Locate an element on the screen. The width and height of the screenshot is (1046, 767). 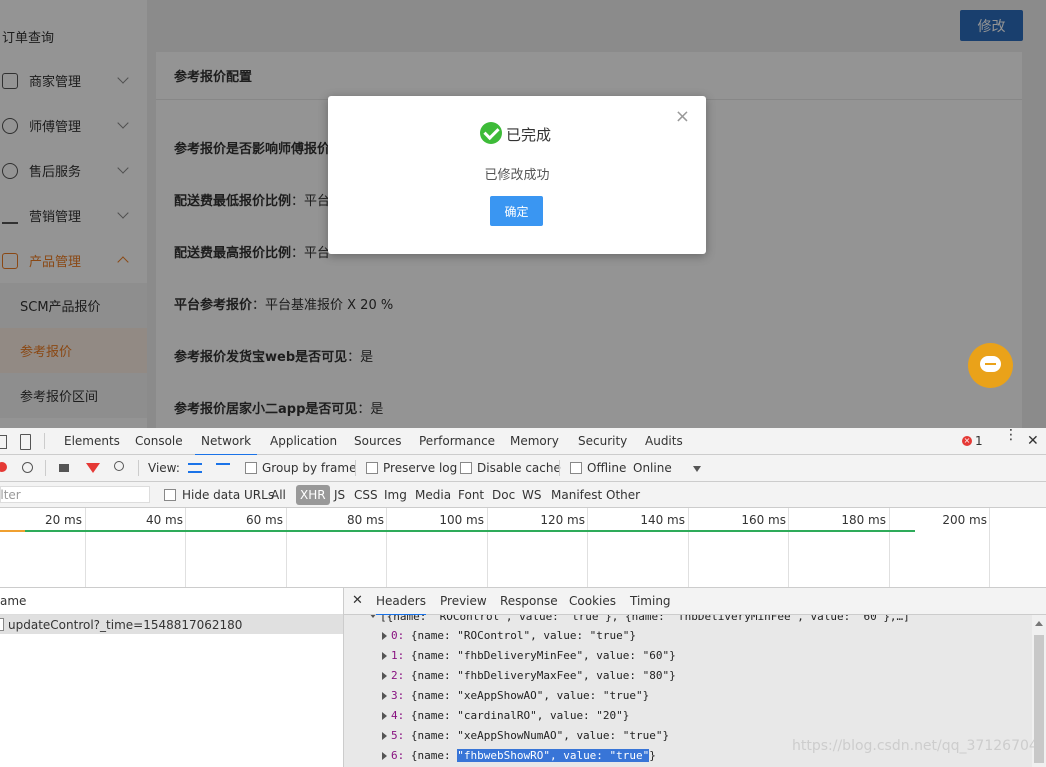
payload-item: 4: {name: "cardinalRO", value: "20"} is located at coordinates (505, 715).